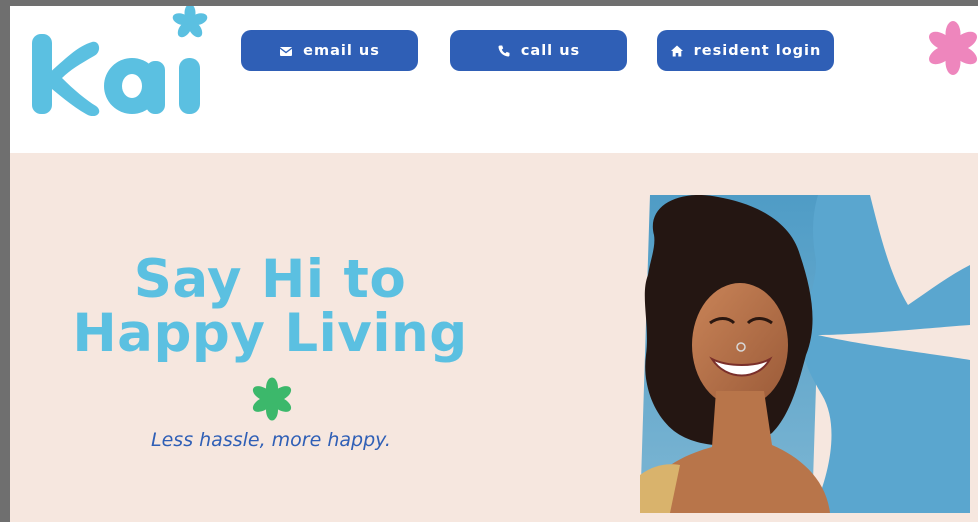 The image size is (978, 522). I want to click on email-us-button: email us, so click(329, 50).